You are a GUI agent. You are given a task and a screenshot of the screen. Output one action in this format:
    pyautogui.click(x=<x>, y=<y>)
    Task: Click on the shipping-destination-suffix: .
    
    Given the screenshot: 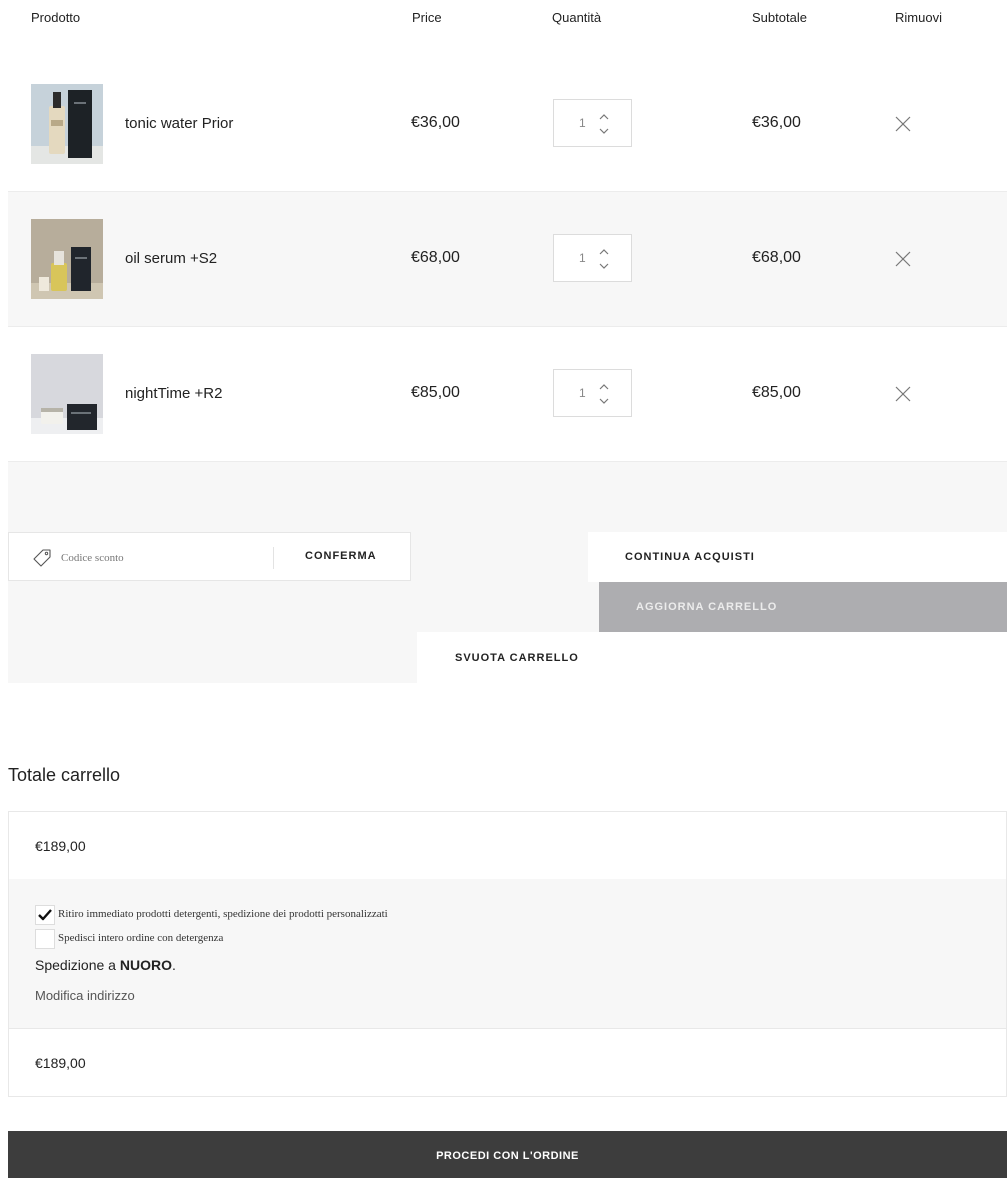 What is the action you would take?
    pyautogui.click(x=173, y=965)
    